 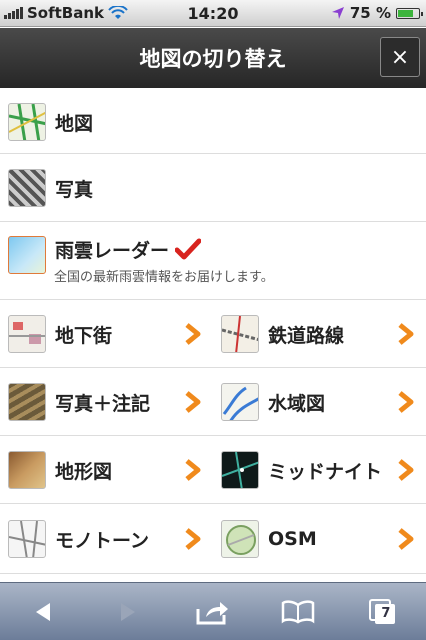 What do you see at coordinates (325, 471) in the screenshot?
I see `midnight-label: ミッドナイト` at bounding box center [325, 471].